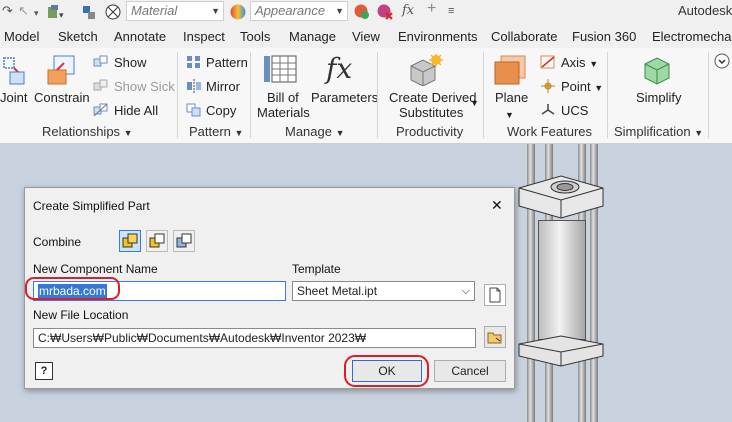 The image size is (732, 422). What do you see at coordinates (408, 11) in the screenshot?
I see `fx-icon: fx` at bounding box center [408, 11].